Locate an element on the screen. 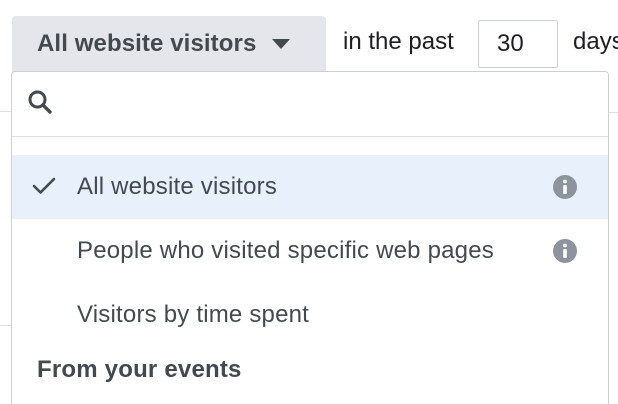 Image resolution: width=618 pixels, height=404 pixels. audience-select-button: All website visitors is located at coordinates (169, 44).